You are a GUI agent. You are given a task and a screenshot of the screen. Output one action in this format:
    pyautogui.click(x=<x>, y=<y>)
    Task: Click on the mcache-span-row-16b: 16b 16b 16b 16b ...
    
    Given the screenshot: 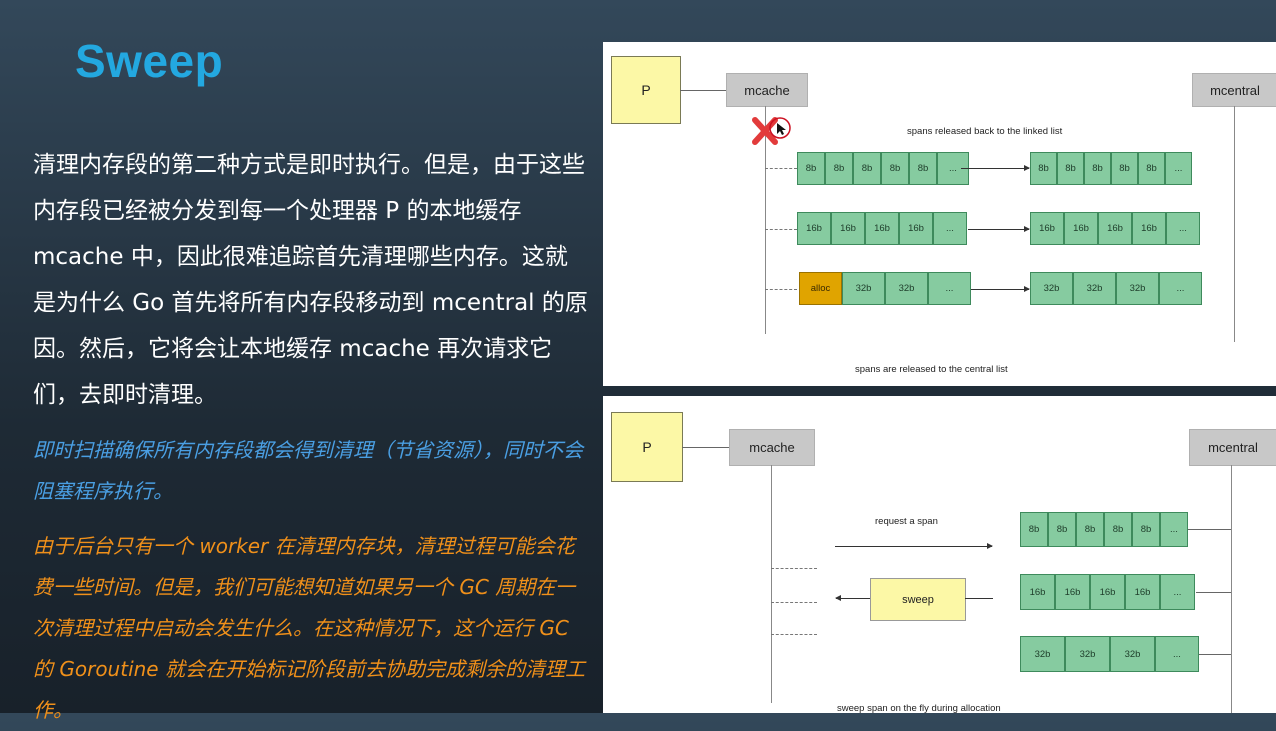 What is the action you would take?
    pyautogui.click(x=882, y=228)
    